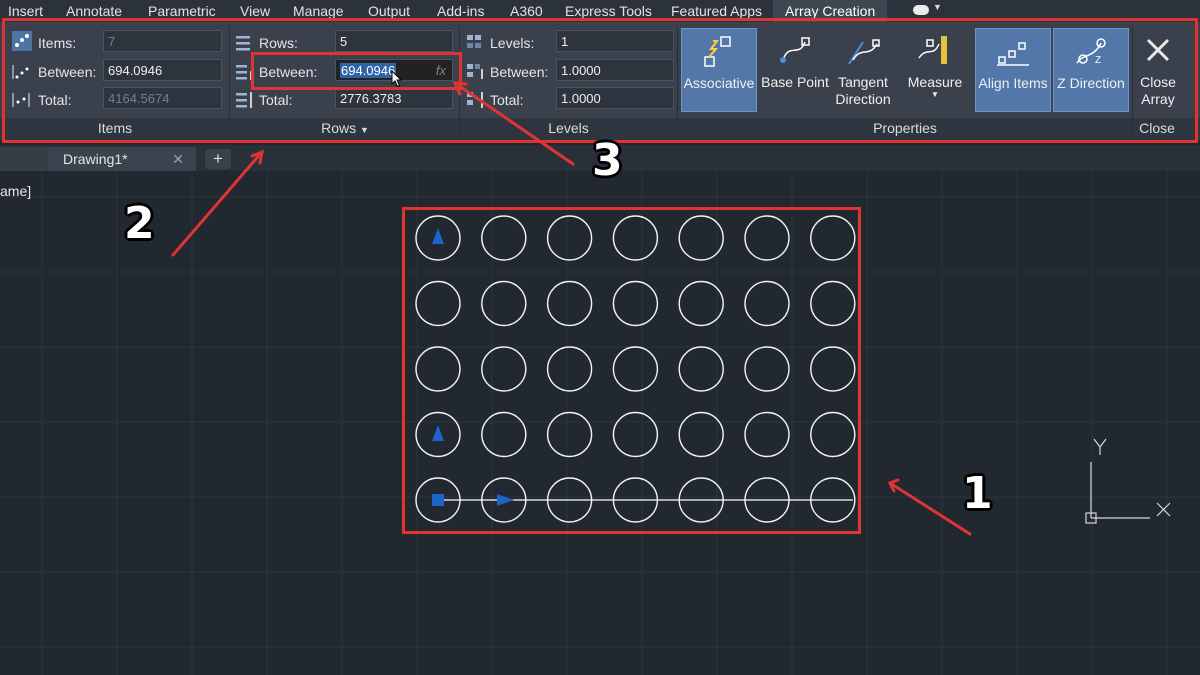  I want to click on drawing-tab: Drawing1* ✕, so click(122, 159).